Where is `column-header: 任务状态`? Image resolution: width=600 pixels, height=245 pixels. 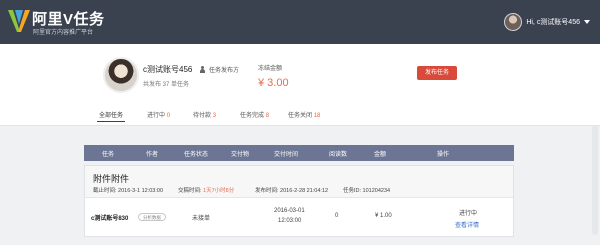 column-header: 任务状态 is located at coordinates (196, 155).